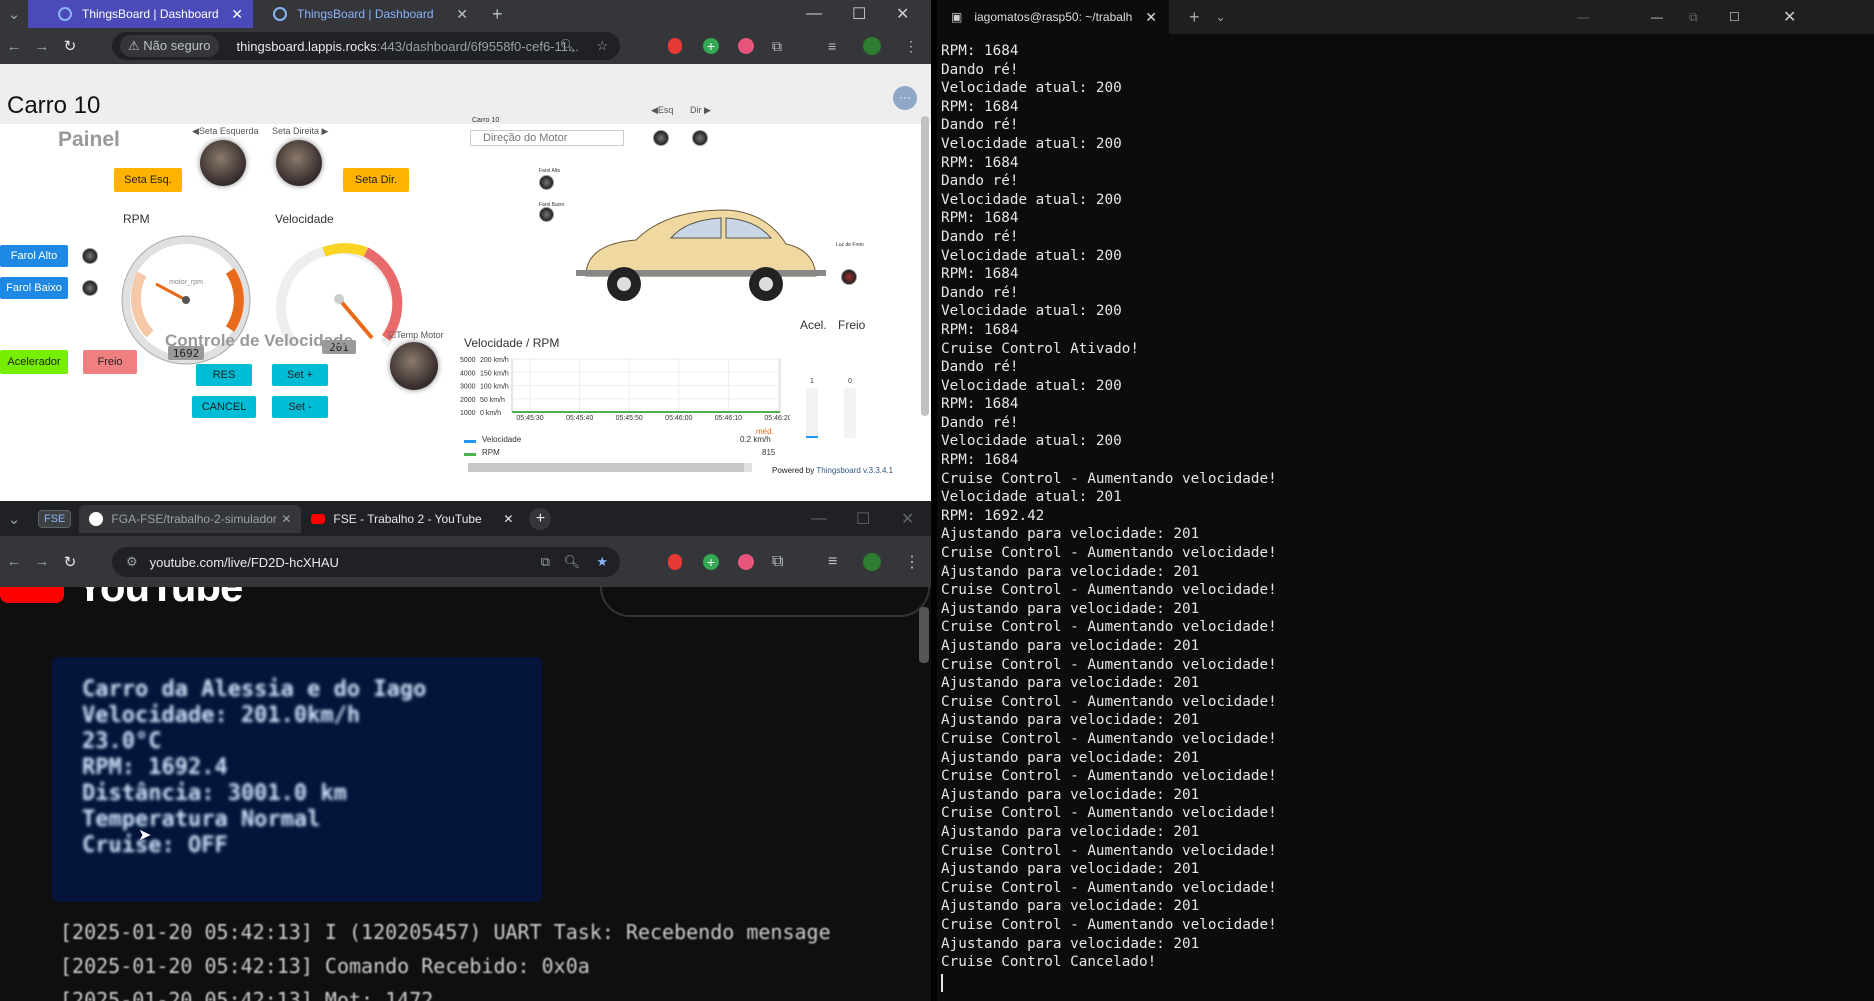 The width and height of the screenshot is (1874, 1001). I want to click on res-button: RES, so click(224, 375).